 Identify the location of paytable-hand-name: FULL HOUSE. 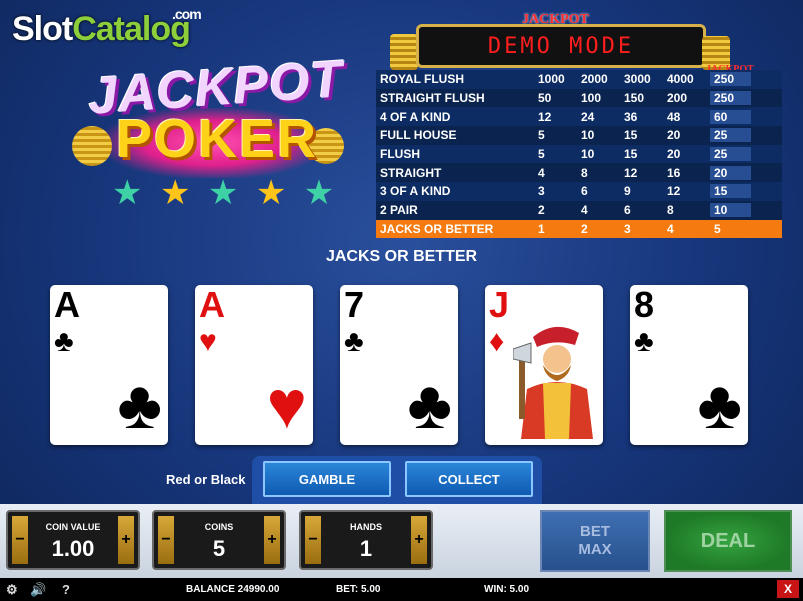
(418, 135).